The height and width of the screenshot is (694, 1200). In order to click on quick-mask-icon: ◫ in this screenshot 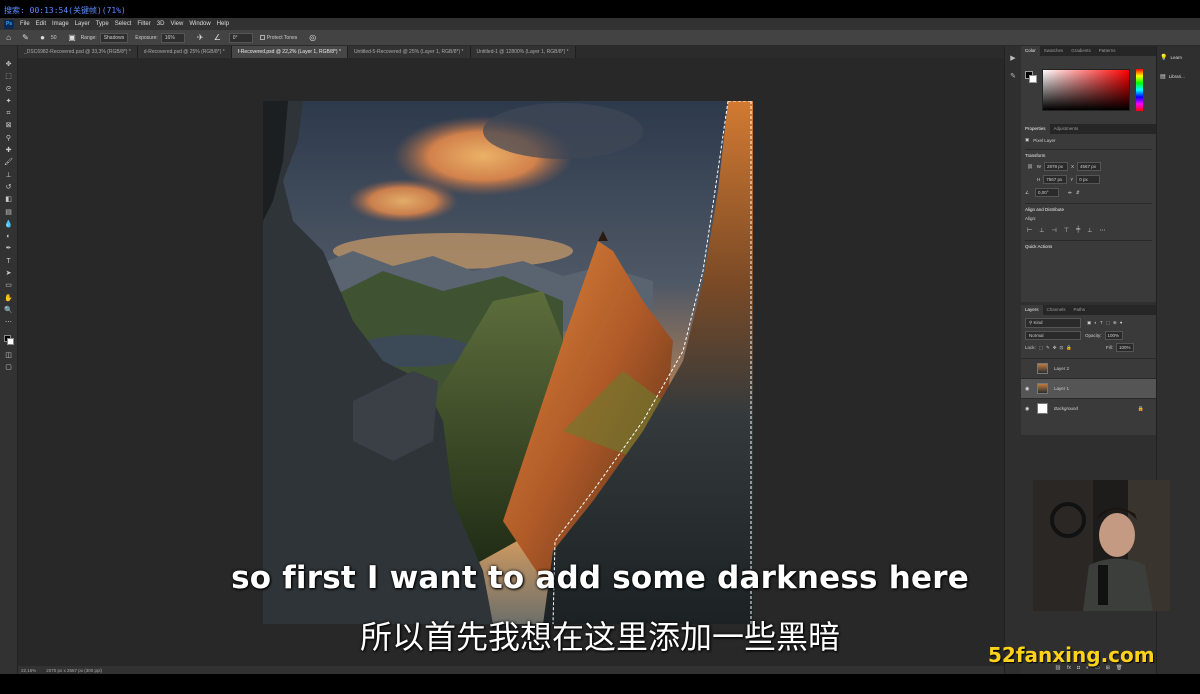, I will do `click(9, 356)`.